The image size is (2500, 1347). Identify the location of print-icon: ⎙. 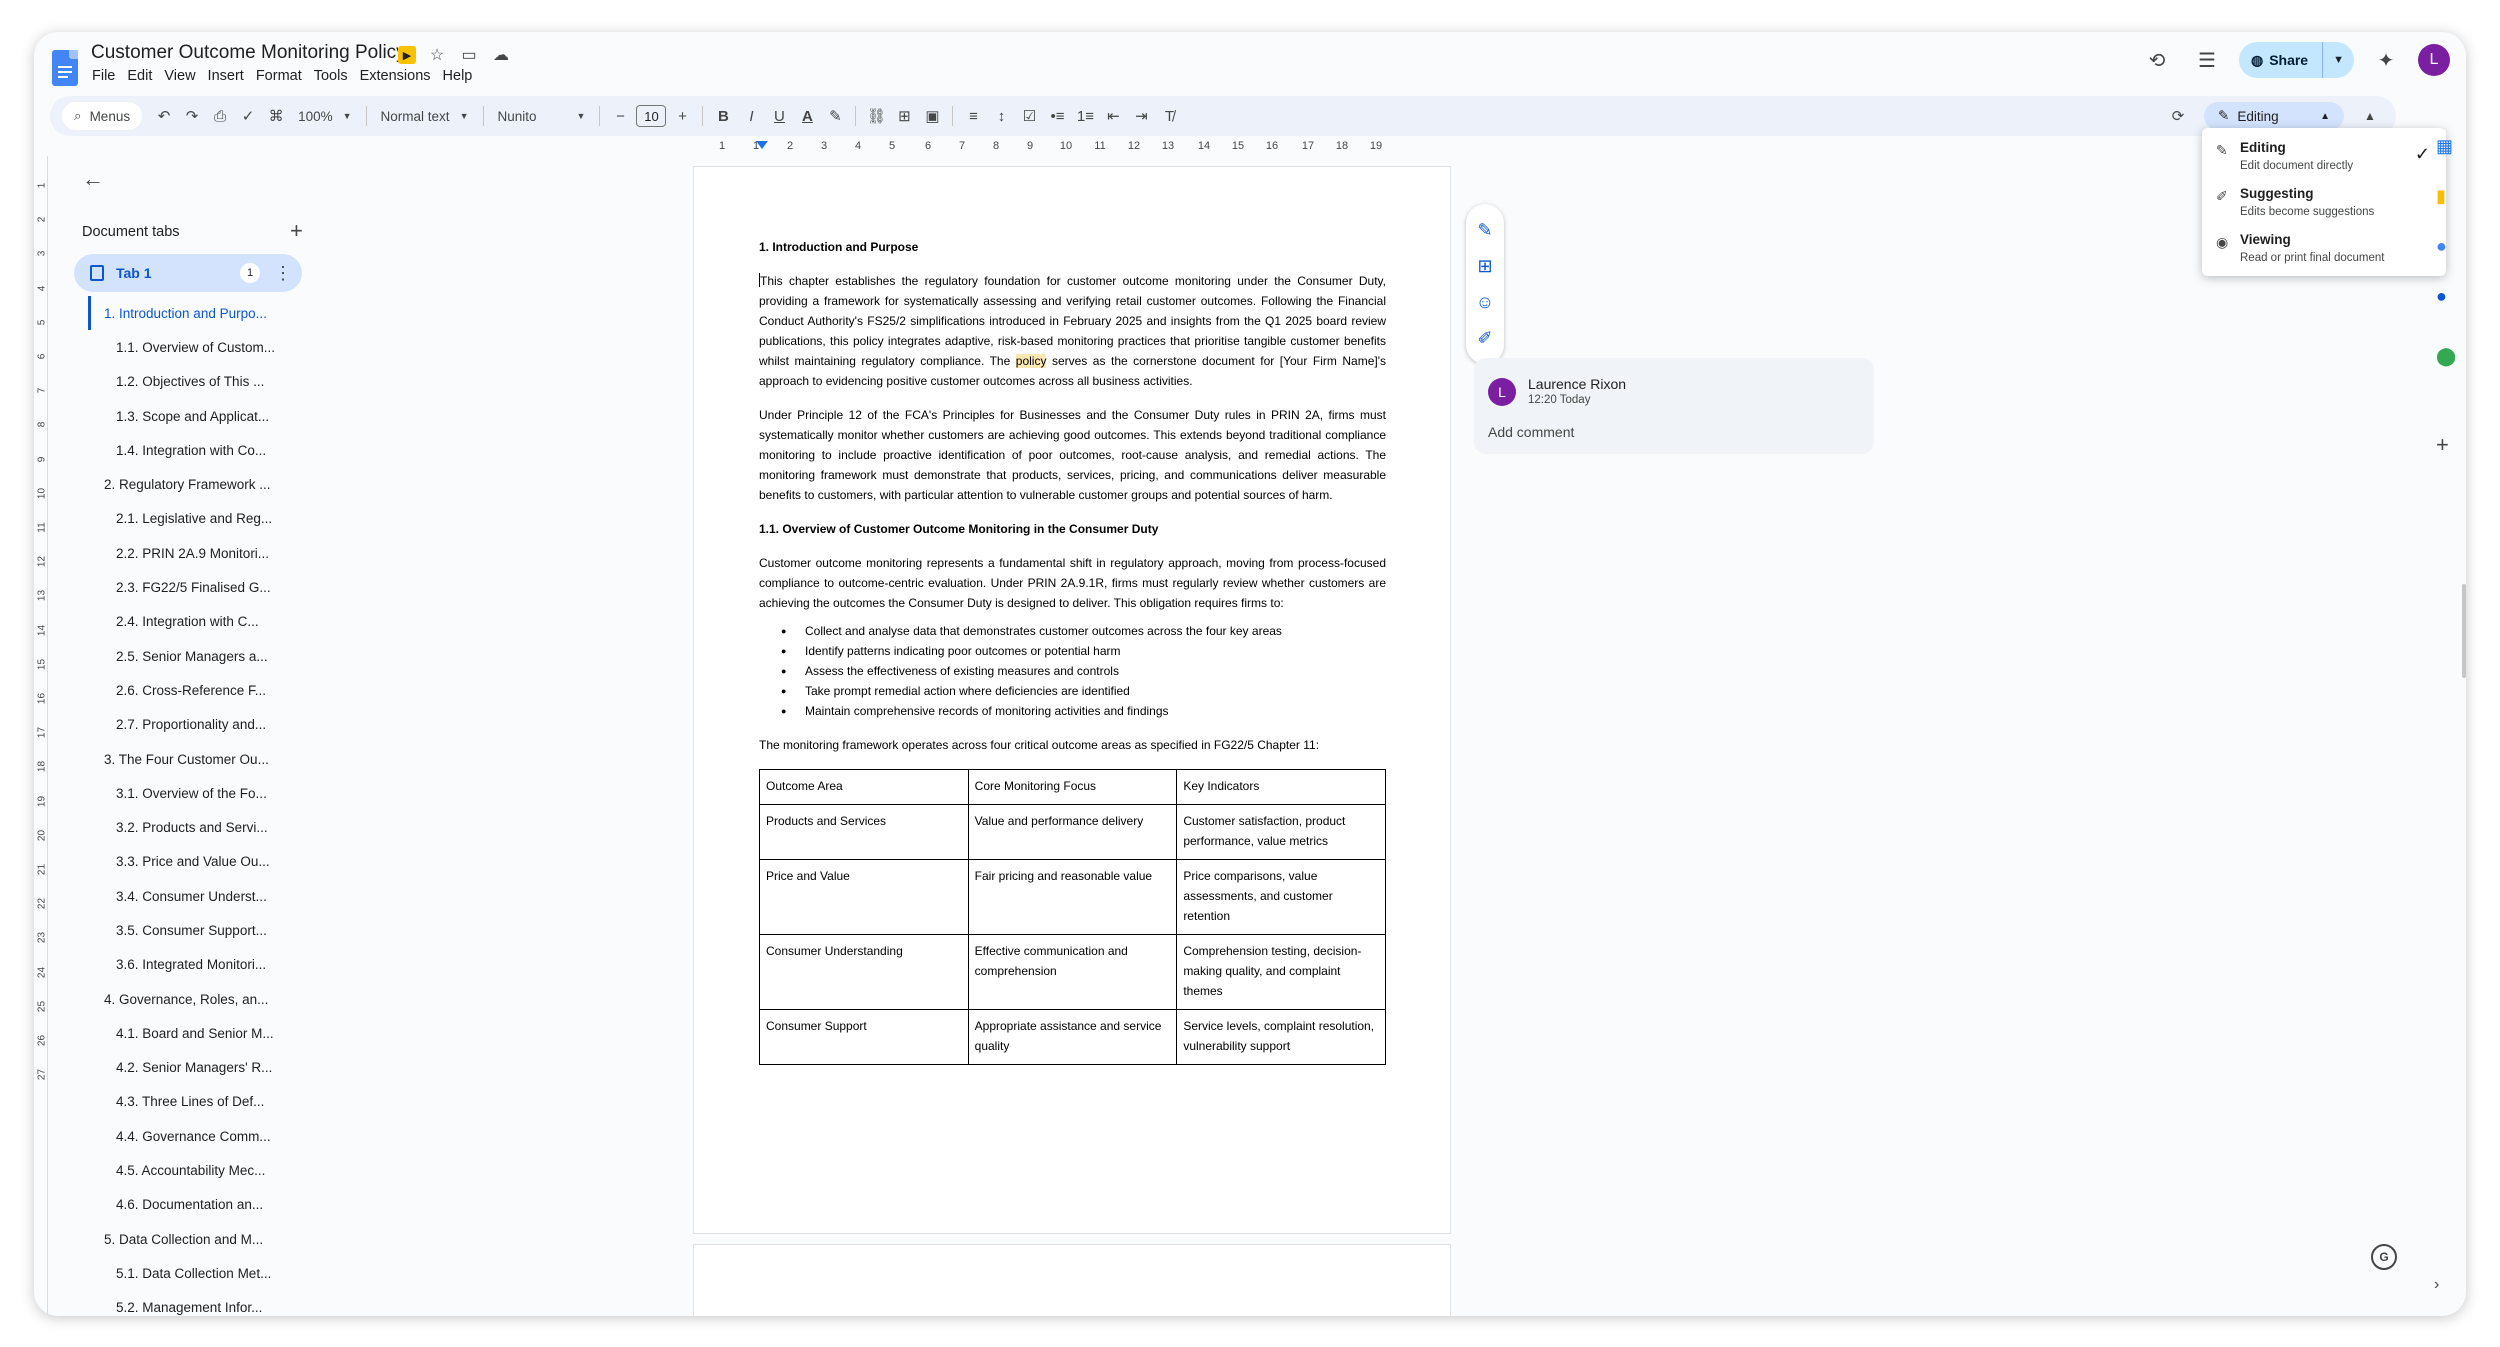
(220, 116).